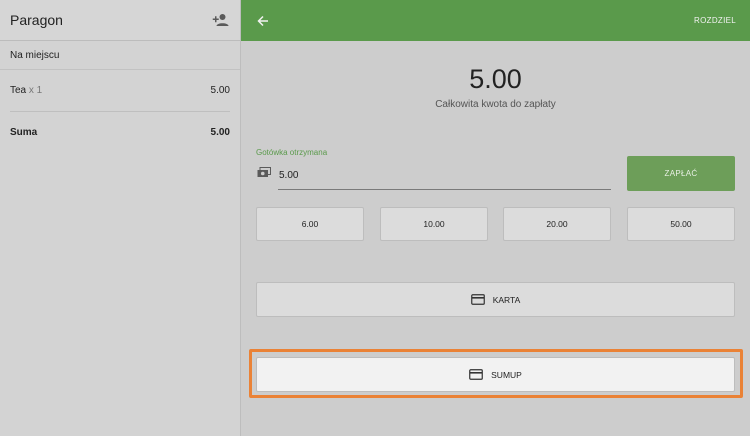  What do you see at coordinates (24, 132) in the screenshot?
I see `sum-label: Suma` at bounding box center [24, 132].